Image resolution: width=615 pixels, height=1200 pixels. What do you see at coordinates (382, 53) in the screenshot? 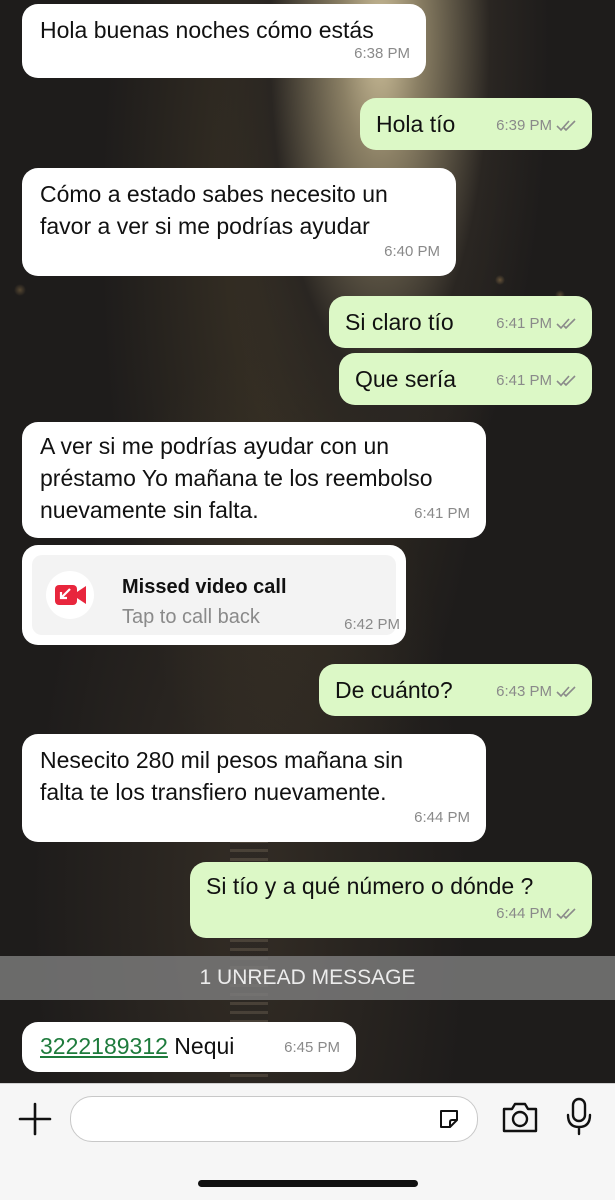
I see `message-time: 6:38 PM` at bounding box center [382, 53].